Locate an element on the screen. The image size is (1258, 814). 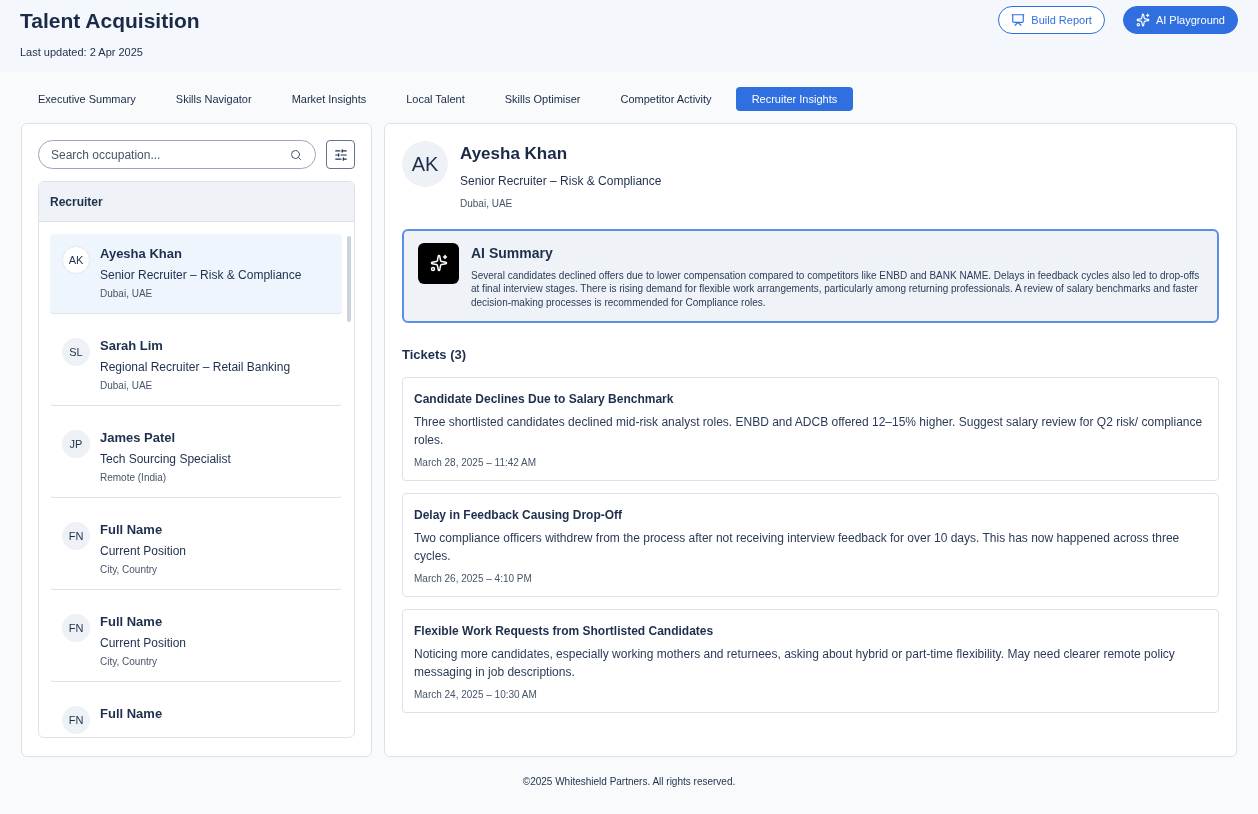
ai-playground-button: AI Playground is located at coordinates (1180, 20).